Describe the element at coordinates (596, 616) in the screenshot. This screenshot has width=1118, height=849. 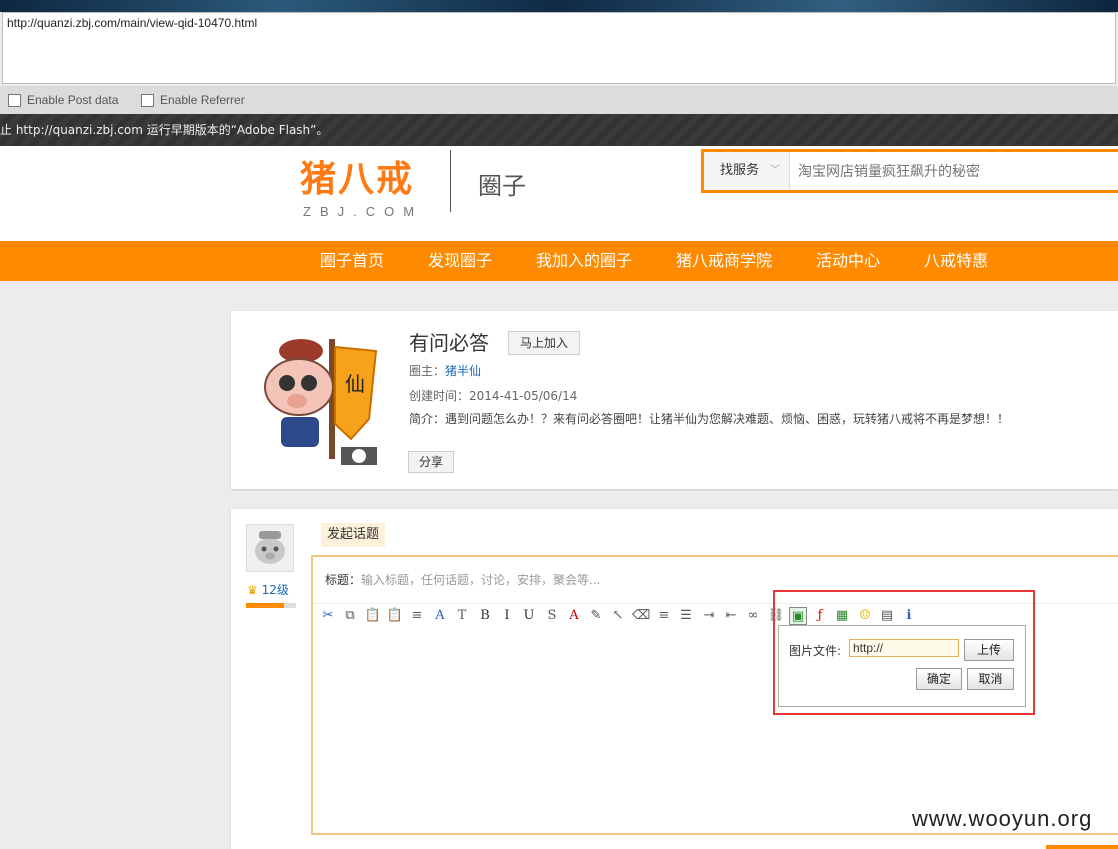
I see `highlight-icon: ✎` at that location.